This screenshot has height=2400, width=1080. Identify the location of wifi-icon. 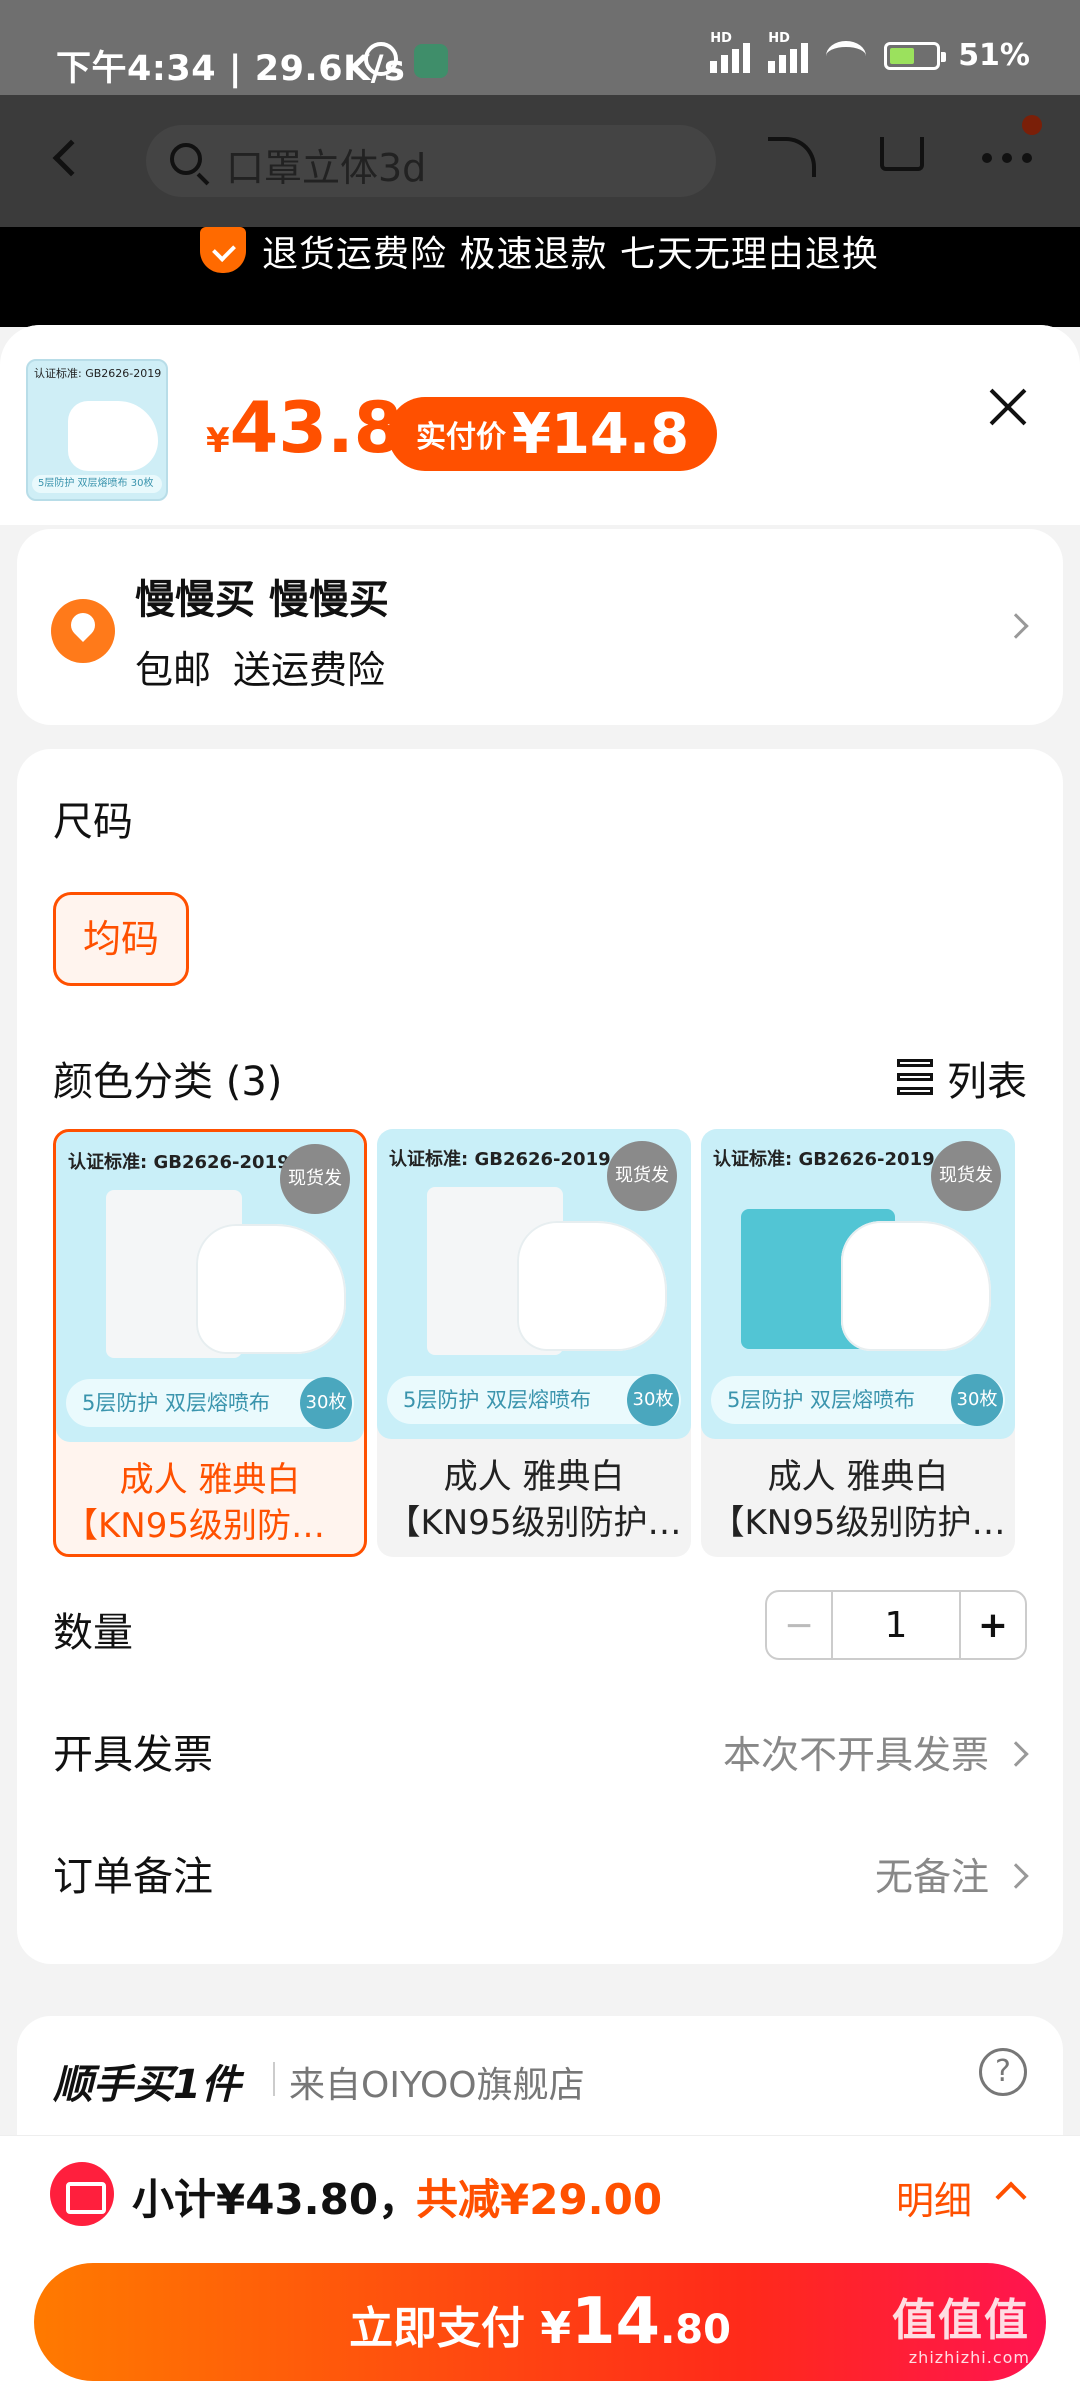
(846, 55).